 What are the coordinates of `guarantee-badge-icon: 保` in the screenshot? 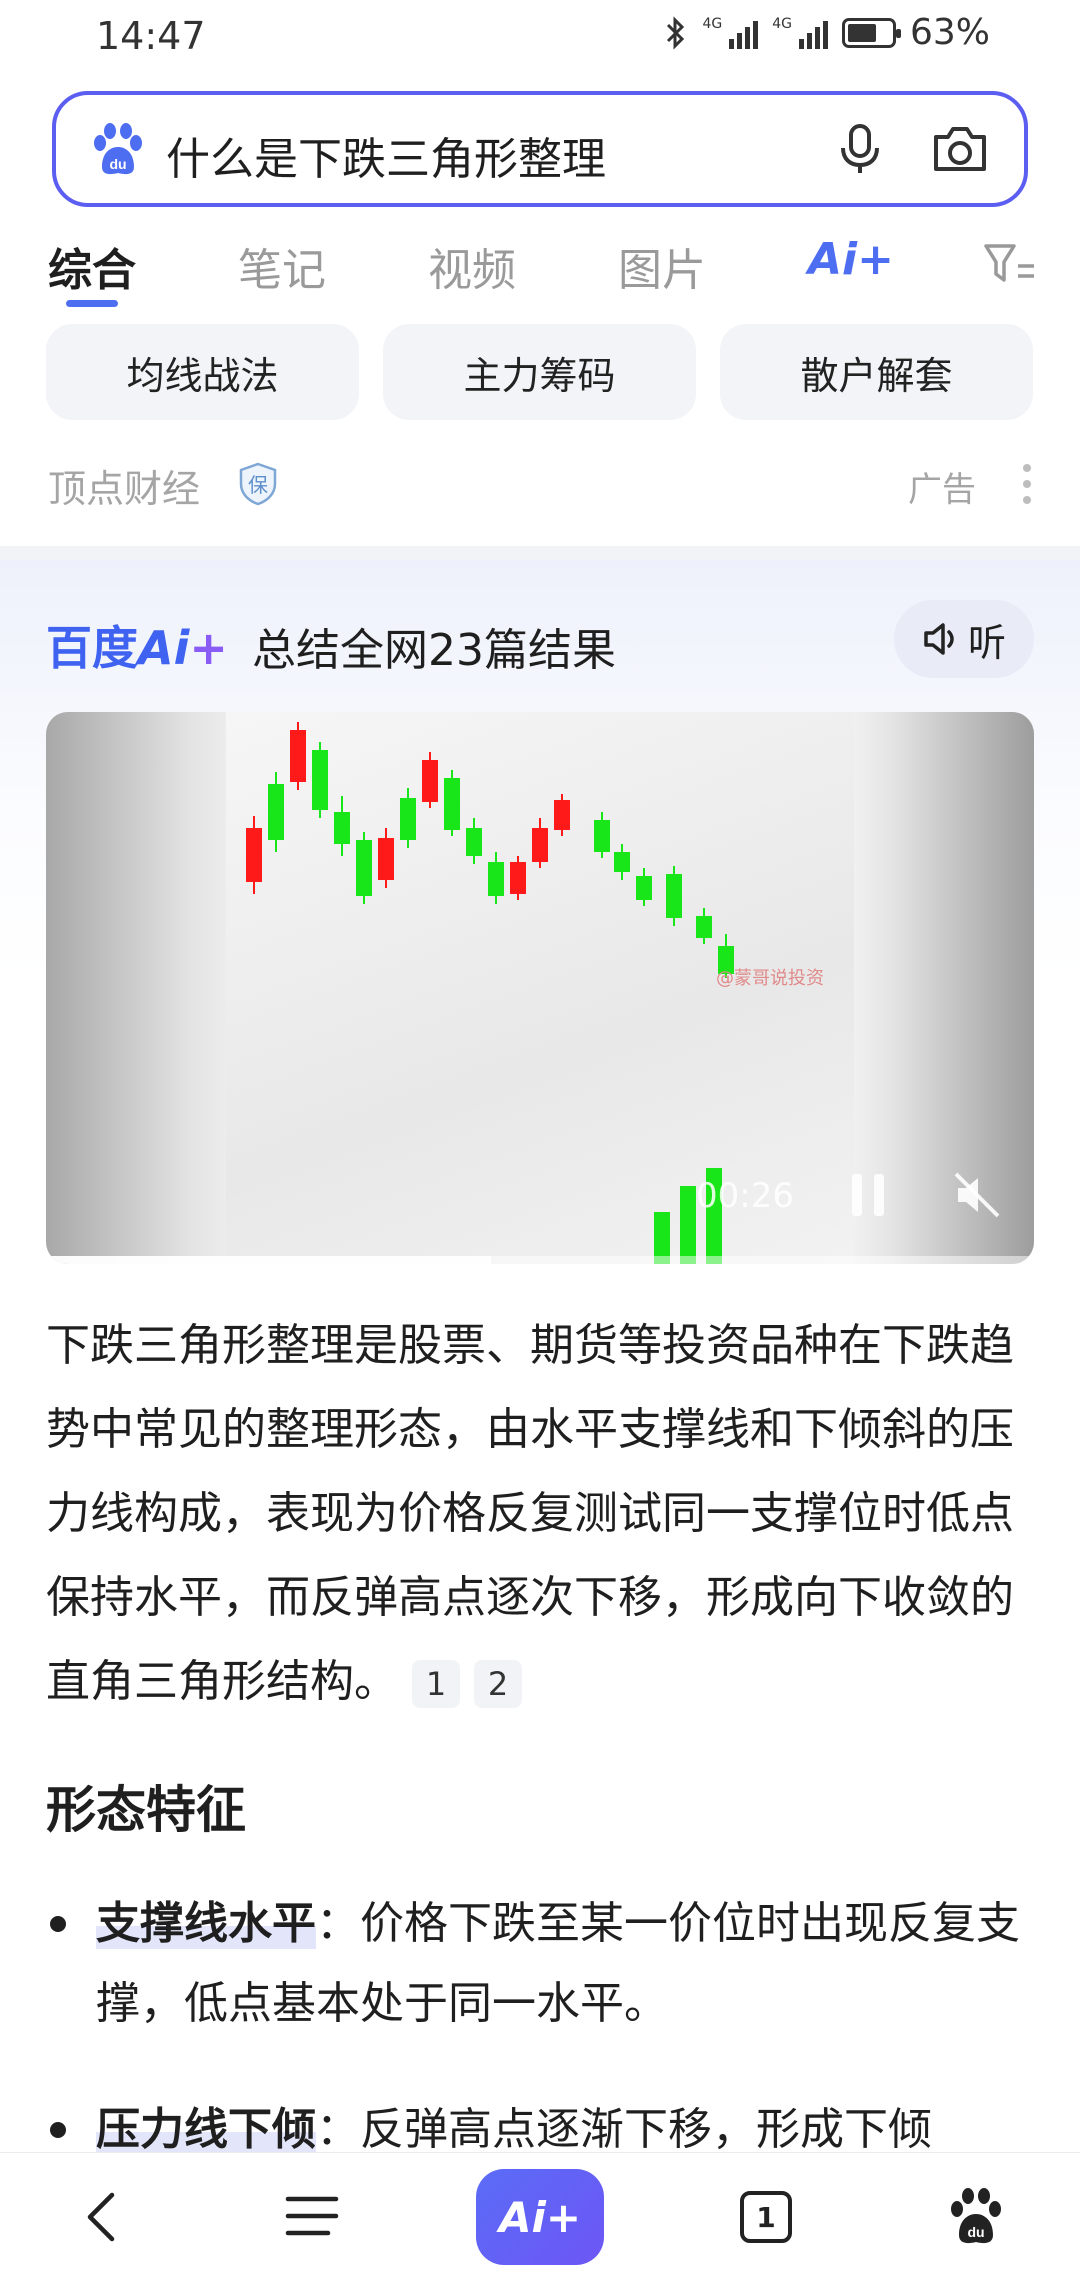 It's located at (258, 484).